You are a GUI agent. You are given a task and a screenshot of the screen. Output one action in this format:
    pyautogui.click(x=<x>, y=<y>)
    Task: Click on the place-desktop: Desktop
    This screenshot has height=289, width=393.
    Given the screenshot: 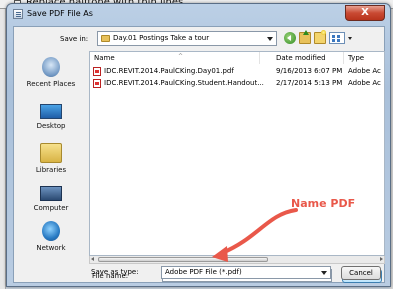 What is the action you would take?
    pyautogui.click(x=51, y=115)
    